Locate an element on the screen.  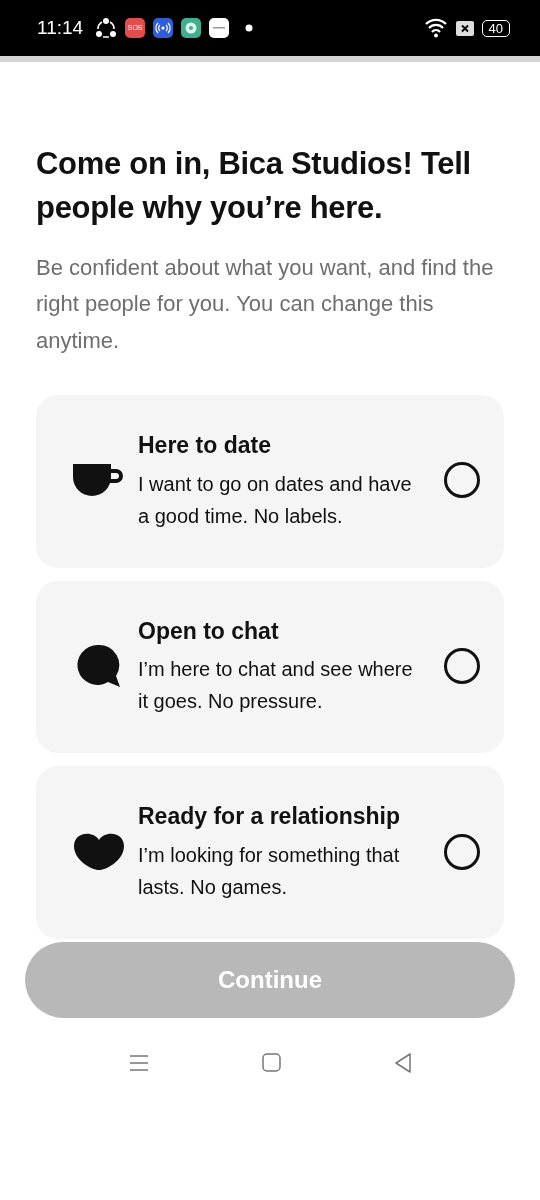
option-title: Here to date is located at coordinates (205, 445).